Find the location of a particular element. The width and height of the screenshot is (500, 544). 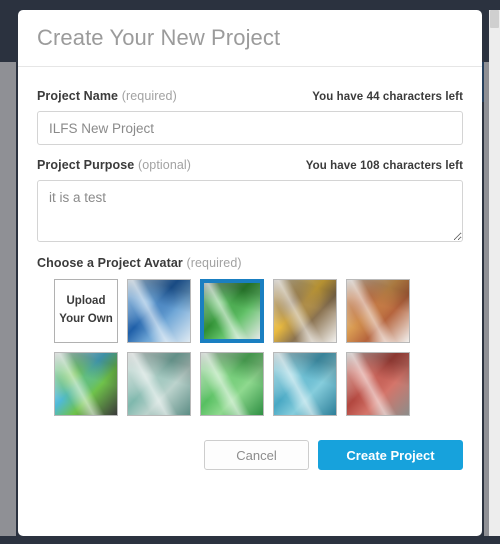

avatar-amber-glass is located at coordinates (378, 311).